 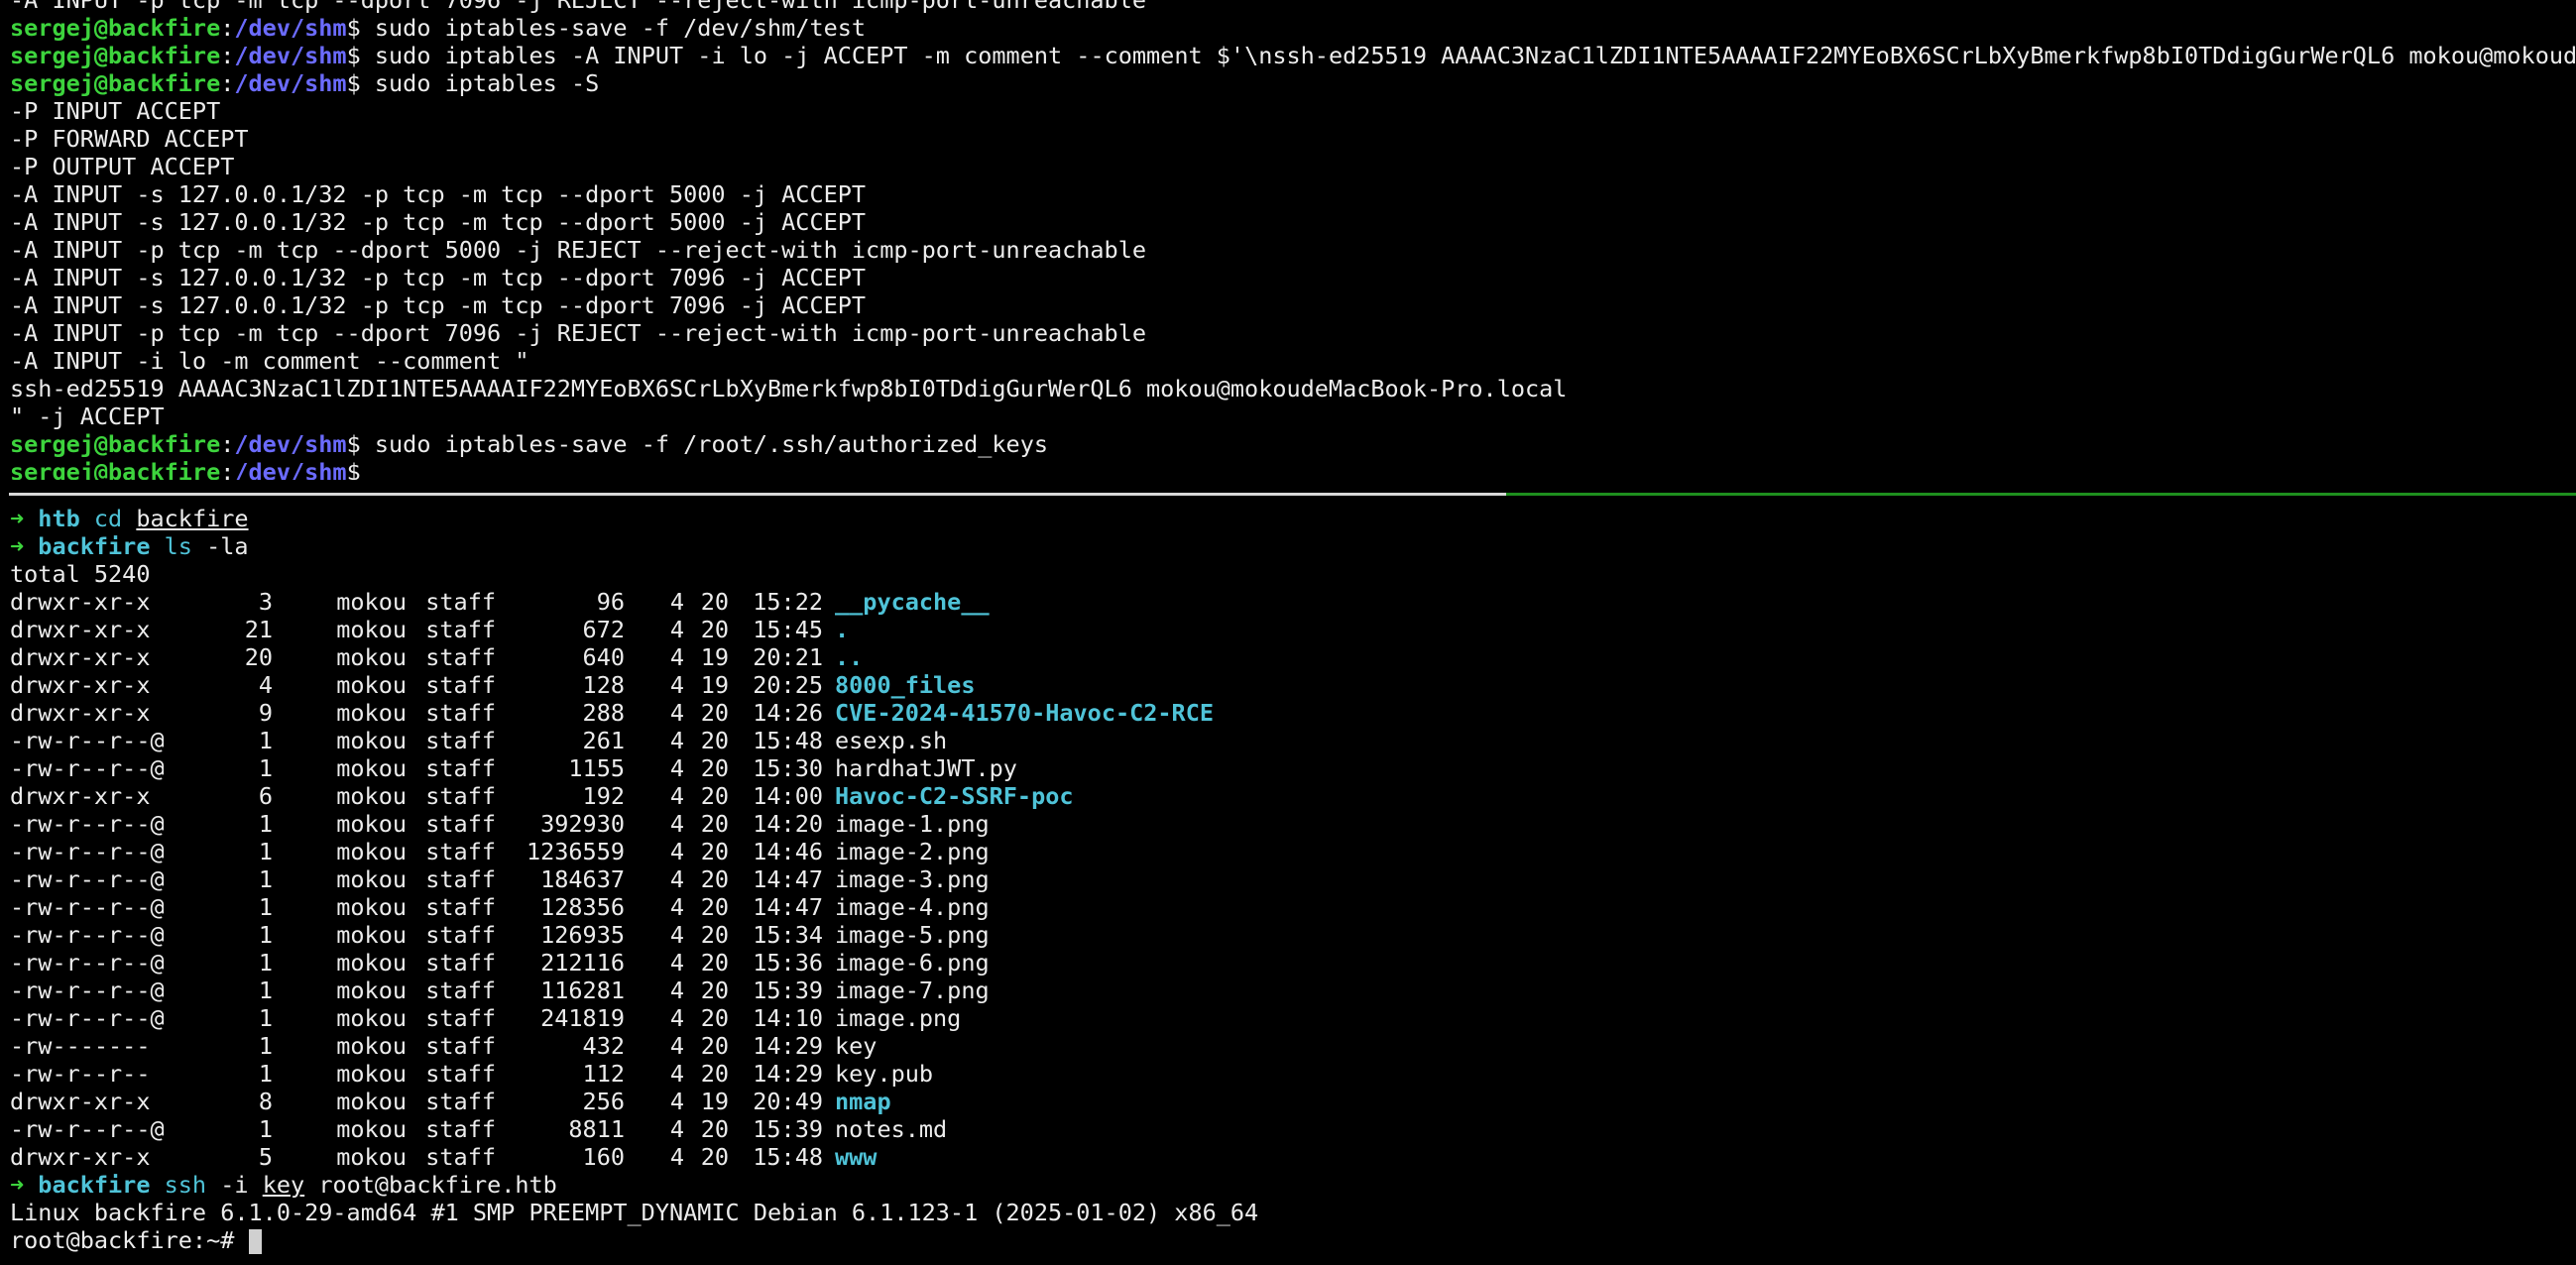 What do you see at coordinates (913, 935) in the screenshot?
I see `file-name: image-5.png` at bounding box center [913, 935].